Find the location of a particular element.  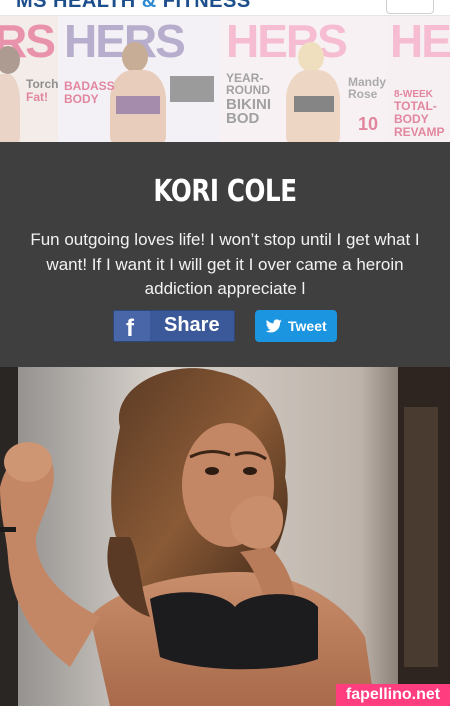

site-logo: MS HEALTH & FITNESS is located at coordinates (133, 6).